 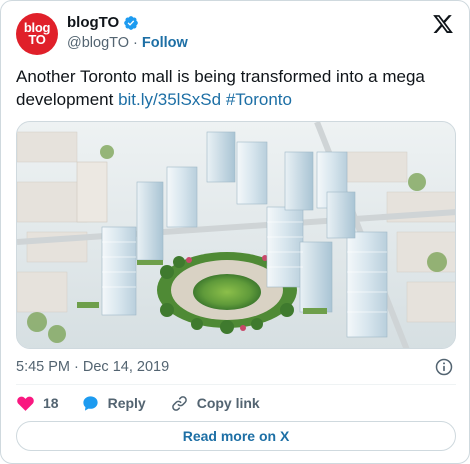 I want to click on info-icon, so click(x=444, y=367).